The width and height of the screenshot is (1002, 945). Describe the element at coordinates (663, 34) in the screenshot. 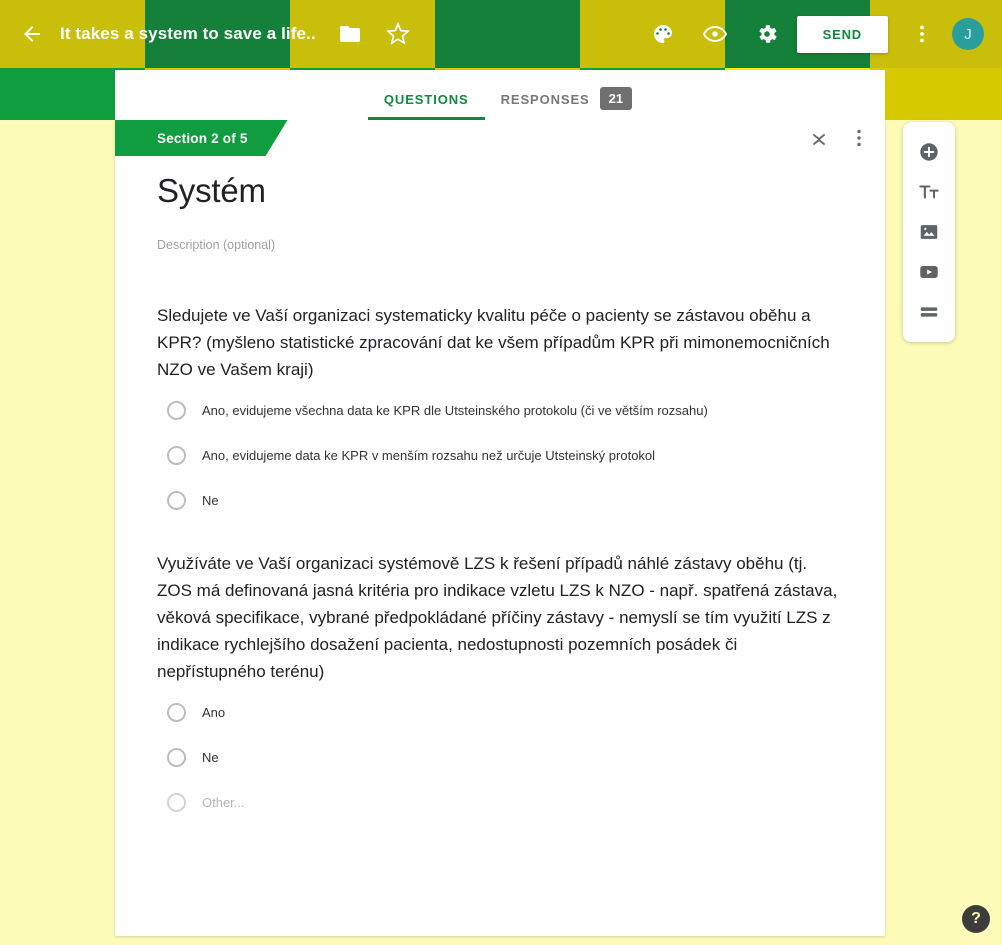

I see `palette-icon` at that location.